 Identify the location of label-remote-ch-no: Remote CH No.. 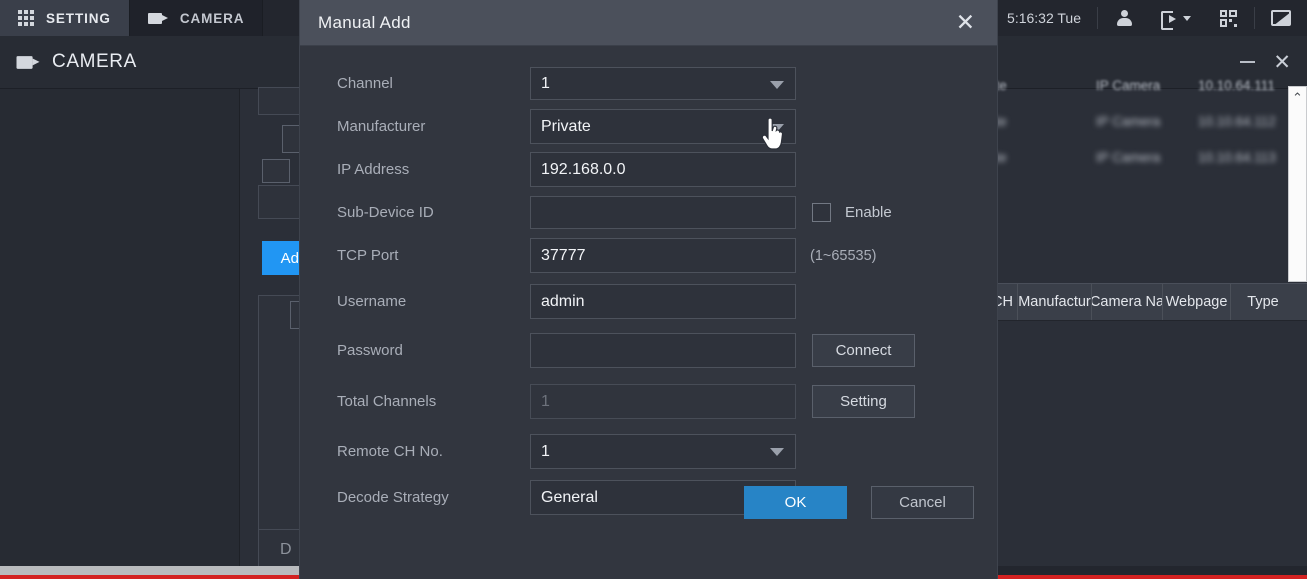
(390, 451).